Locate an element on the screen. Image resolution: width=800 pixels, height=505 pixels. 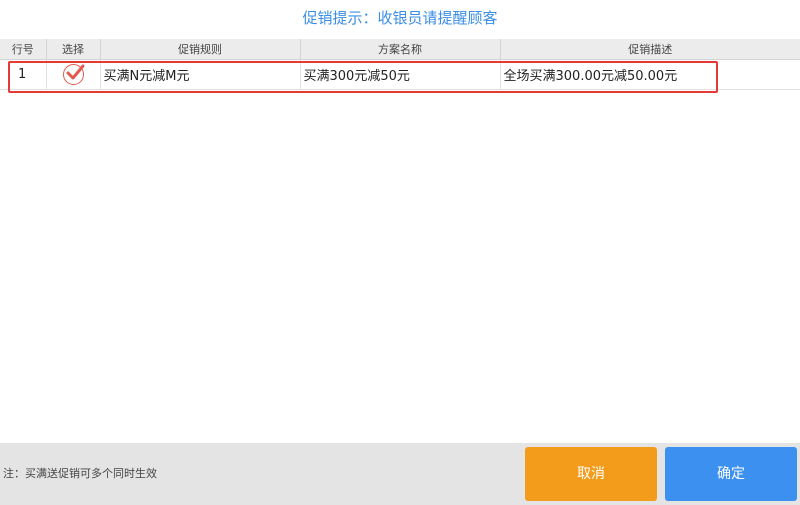
cell-description: 全场买满300.00元减50.00元 is located at coordinates (650, 74).